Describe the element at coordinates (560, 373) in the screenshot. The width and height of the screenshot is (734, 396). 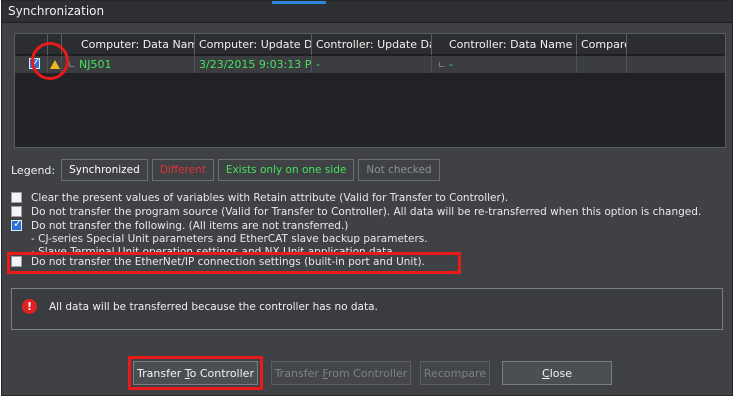
I see `close-label-post: lose` at that location.